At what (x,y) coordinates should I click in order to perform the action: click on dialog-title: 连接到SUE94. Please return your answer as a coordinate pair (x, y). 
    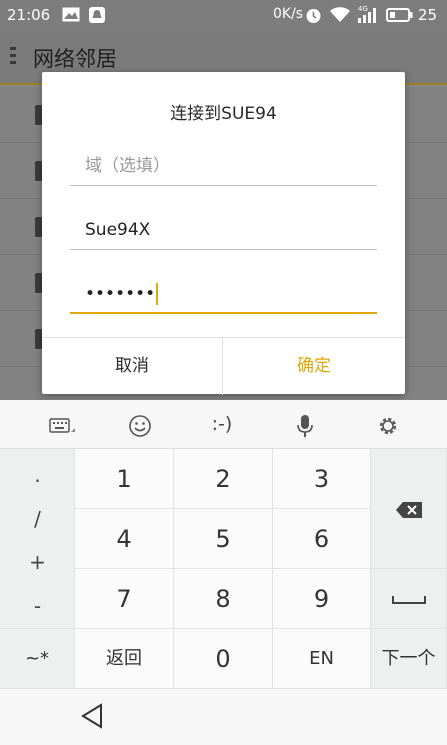
    Looking at the image, I should click on (223, 114).